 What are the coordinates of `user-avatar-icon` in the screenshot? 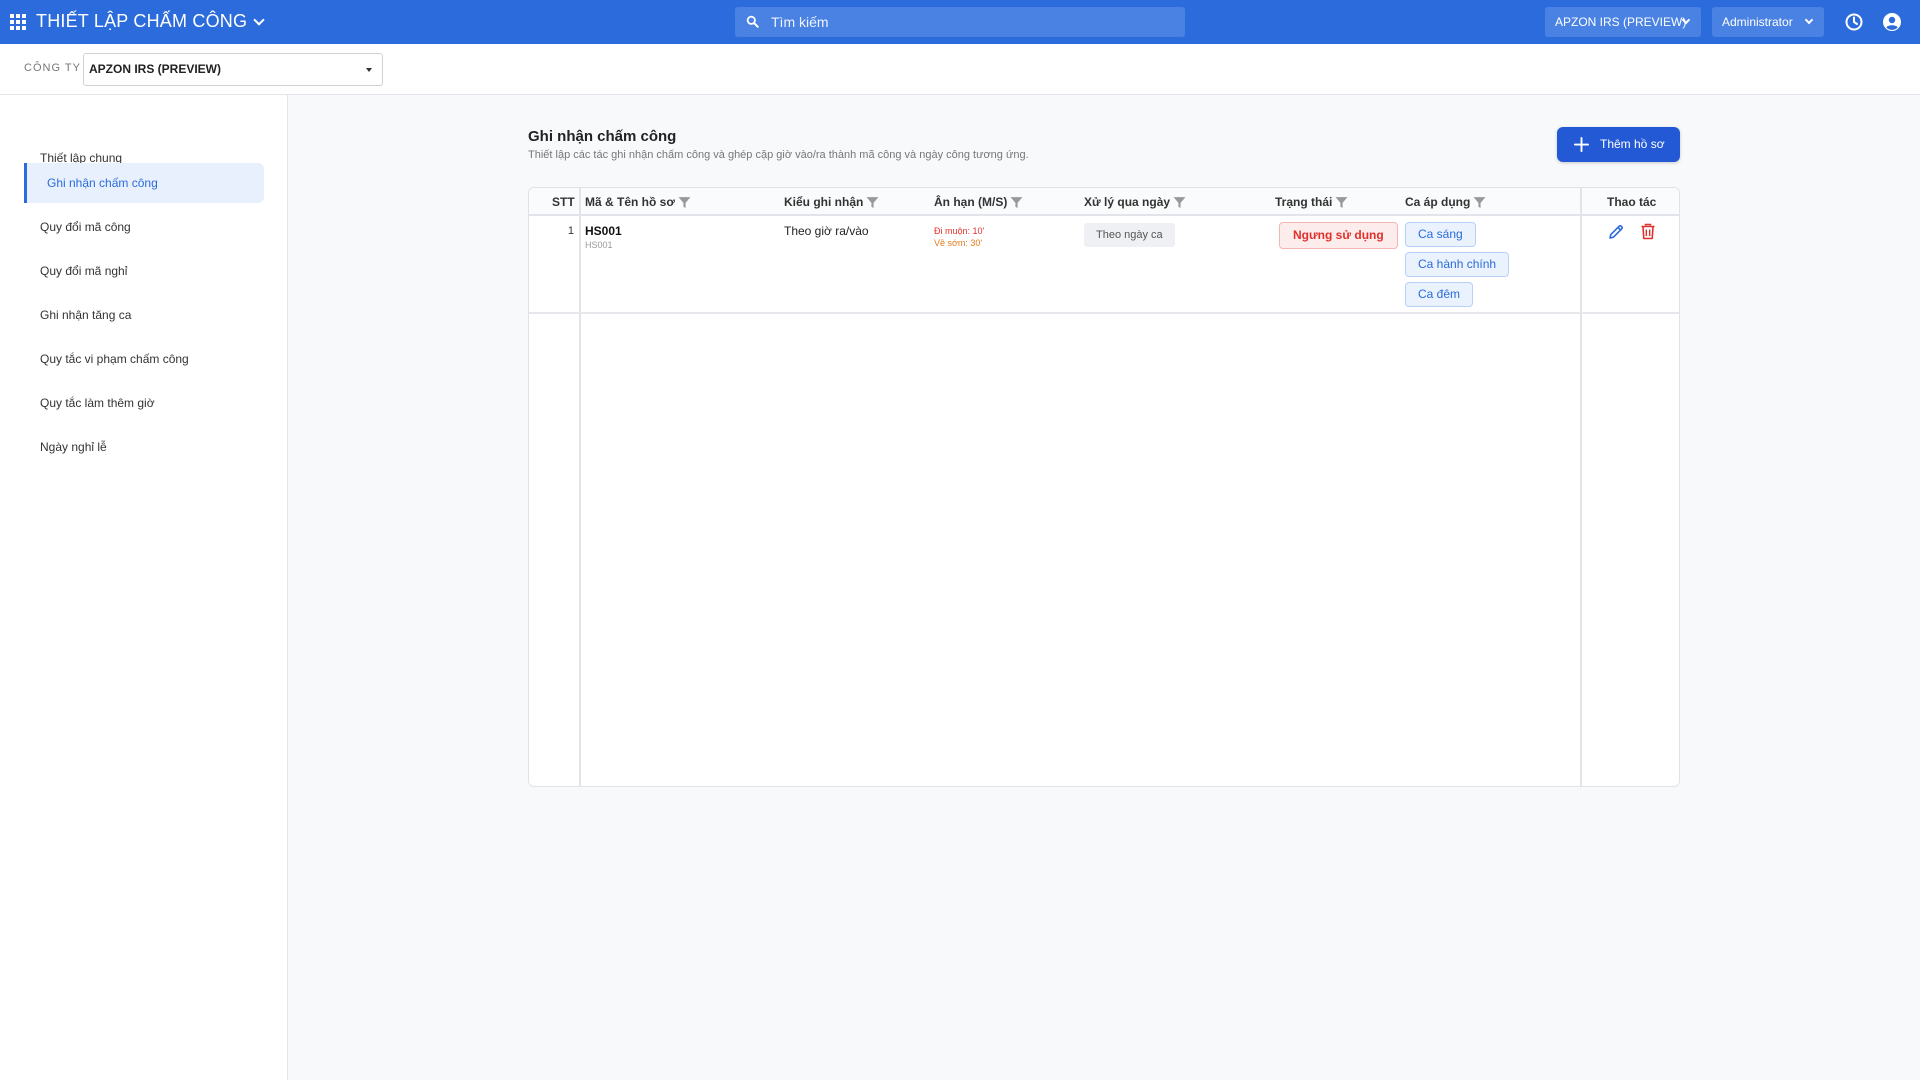 It's located at (1892, 22).